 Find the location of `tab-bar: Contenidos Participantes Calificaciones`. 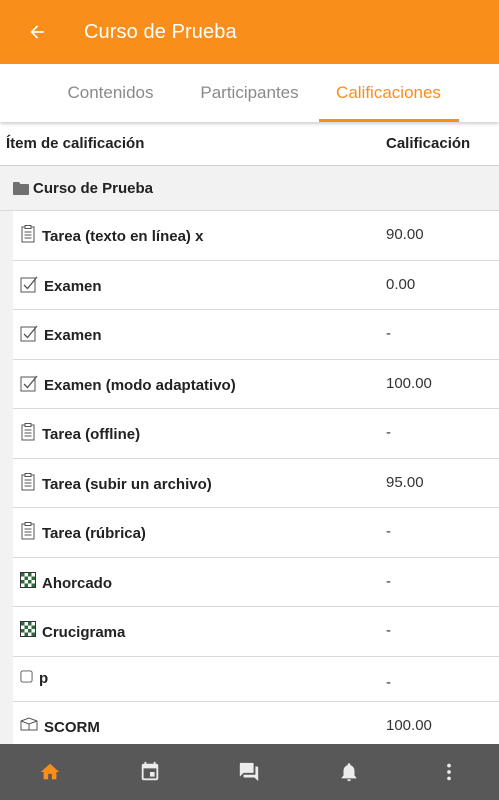

tab-bar: Contenidos Participantes Calificaciones is located at coordinates (249, 93).